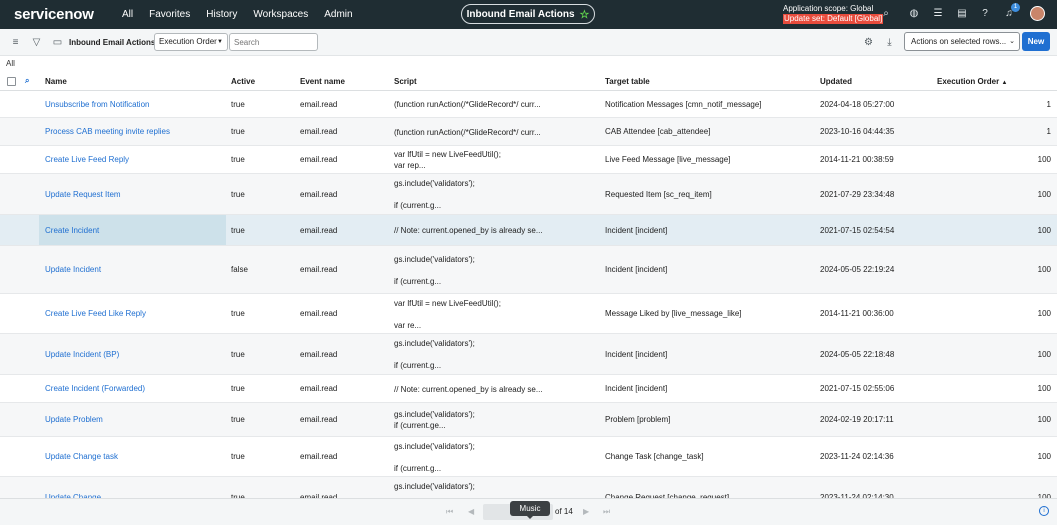 The height and width of the screenshot is (525, 1057). I want to click on favorite-star-icon: ☆, so click(585, 14).